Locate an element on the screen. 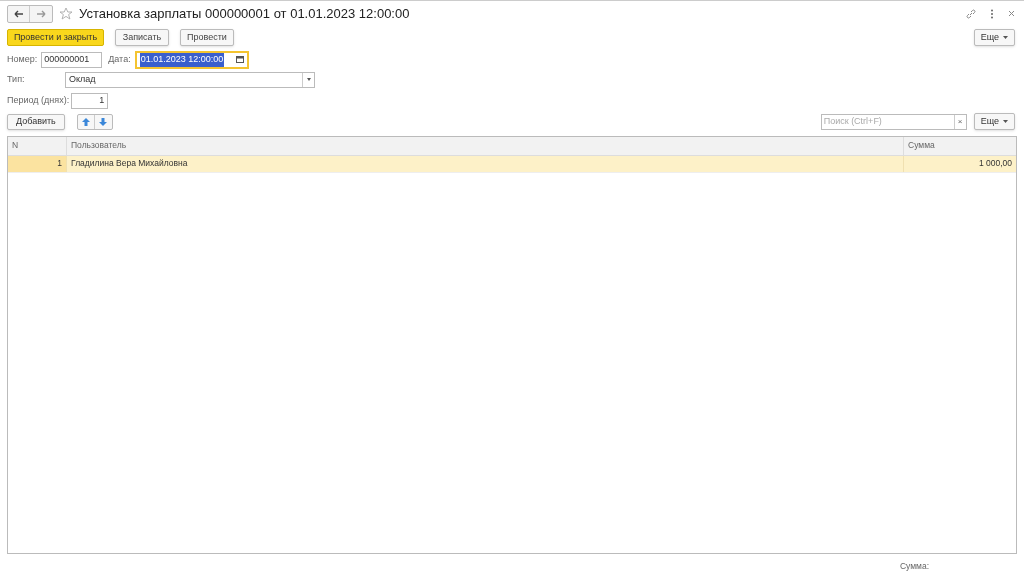 The height and width of the screenshot is (573, 1024). number-field: 000000001 is located at coordinates (72, 59).